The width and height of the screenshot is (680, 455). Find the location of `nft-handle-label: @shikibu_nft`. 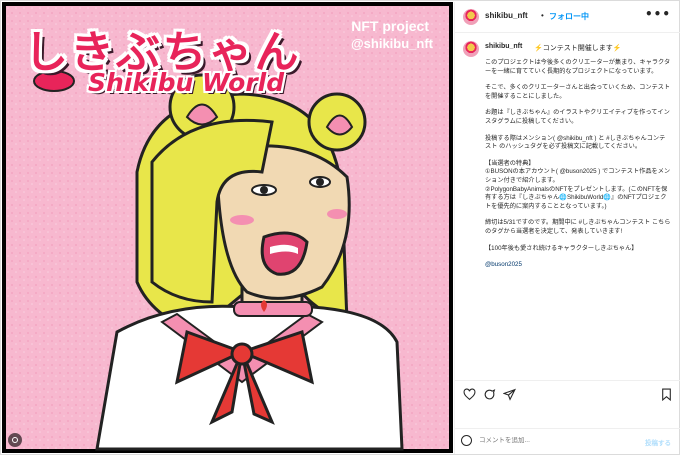

nft-handle-label: @shikibu_nft is located at coordinates (391, 43).